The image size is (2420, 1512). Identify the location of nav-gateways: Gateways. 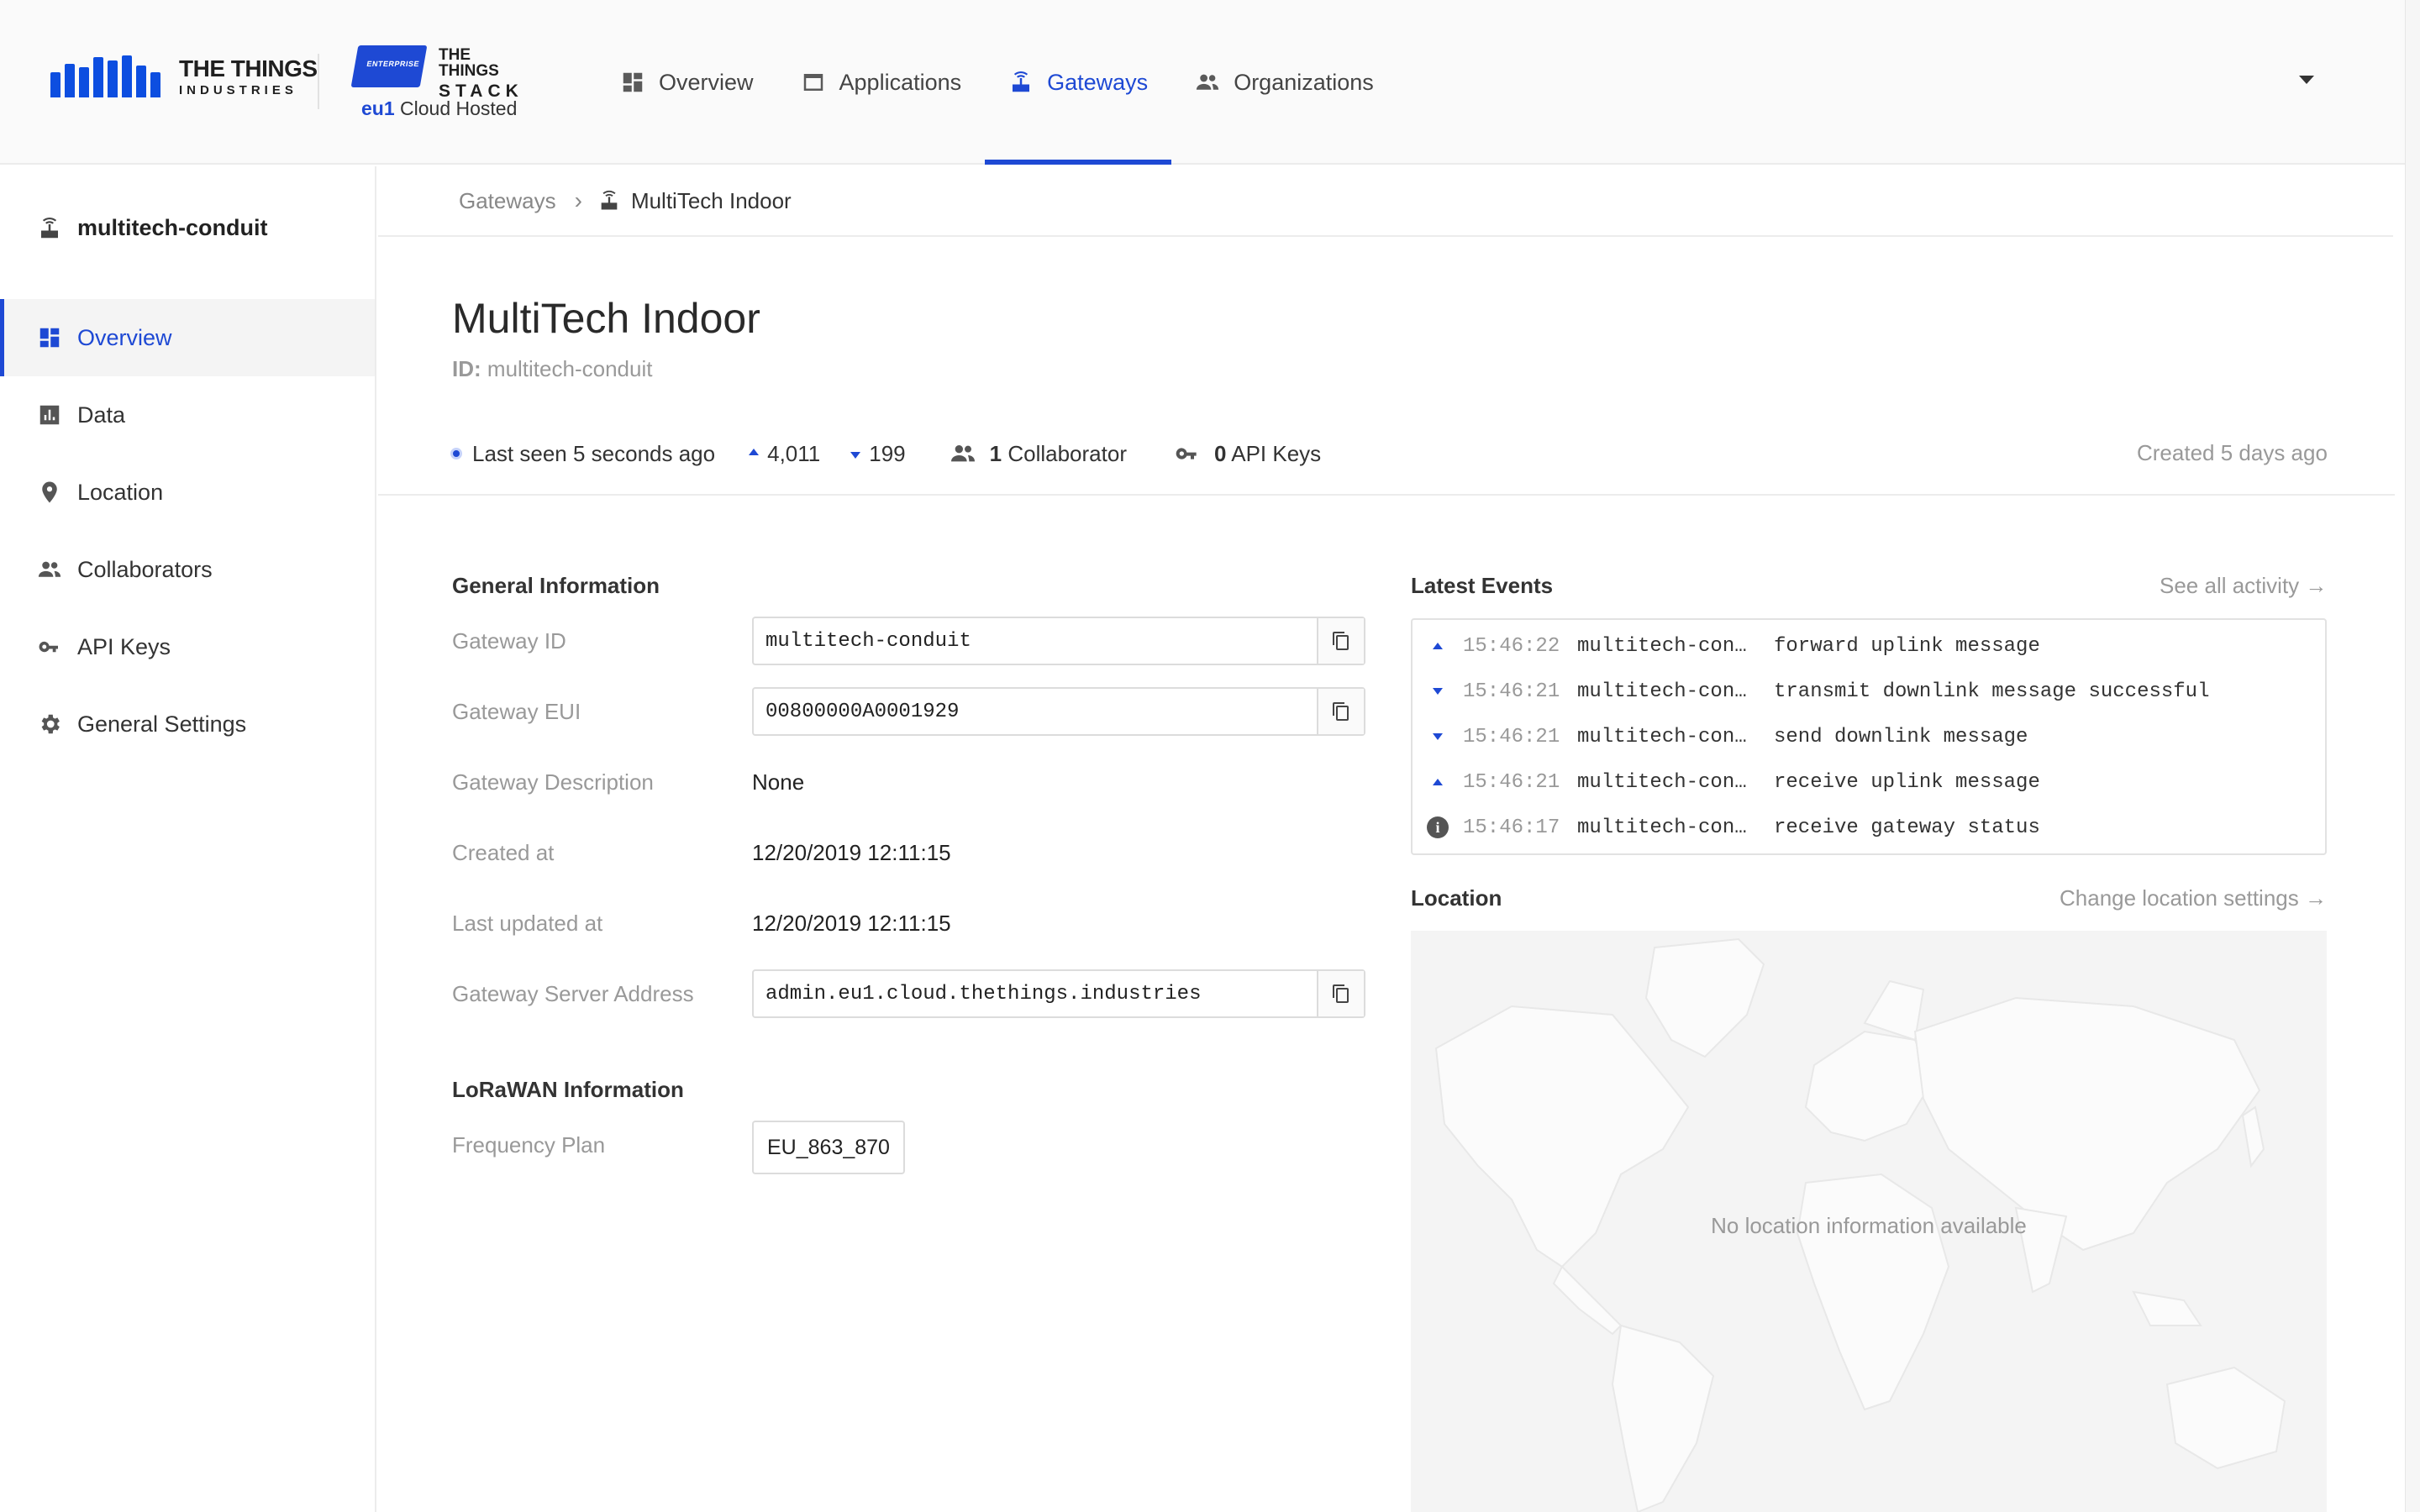
(1078, 82).